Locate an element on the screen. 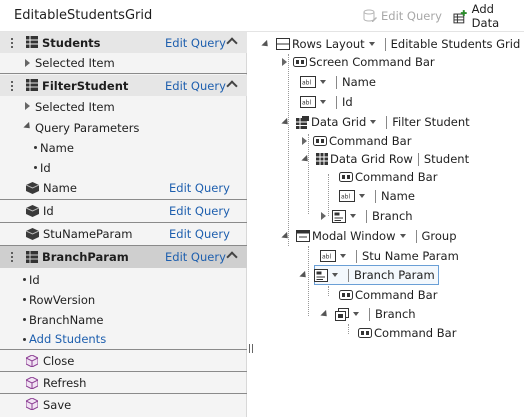 This screenshot has width=524, height=417. tree-node-branch-command-bar: Command Bar is located at coordinates (407, 333).